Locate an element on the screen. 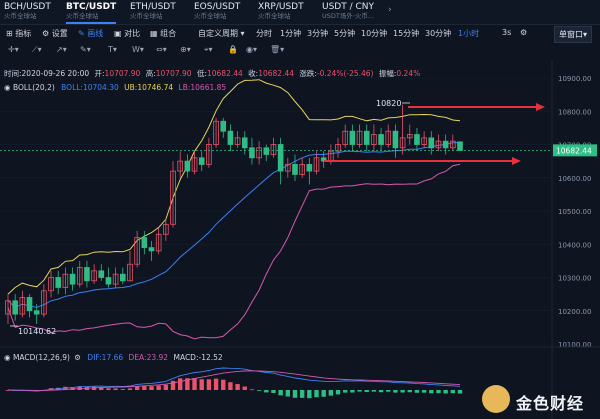 Image resolution: width=600 pixels, height=419 pixels. logo-icon is located at coordinates (496, 399).